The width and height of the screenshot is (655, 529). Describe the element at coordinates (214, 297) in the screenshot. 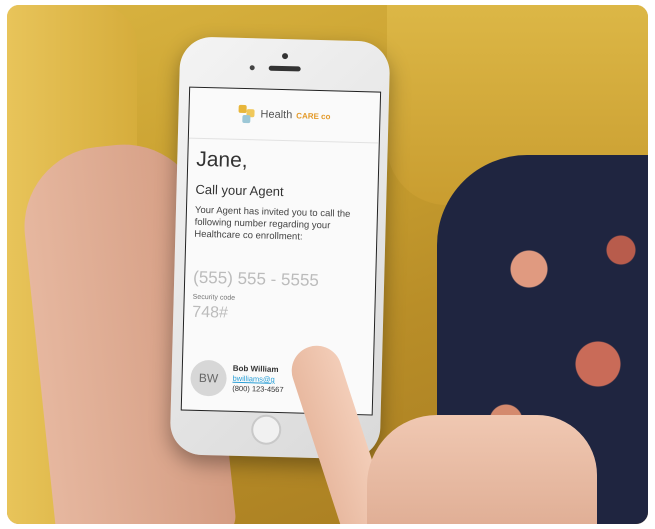

I see `security-code-label: Security code` at that location.